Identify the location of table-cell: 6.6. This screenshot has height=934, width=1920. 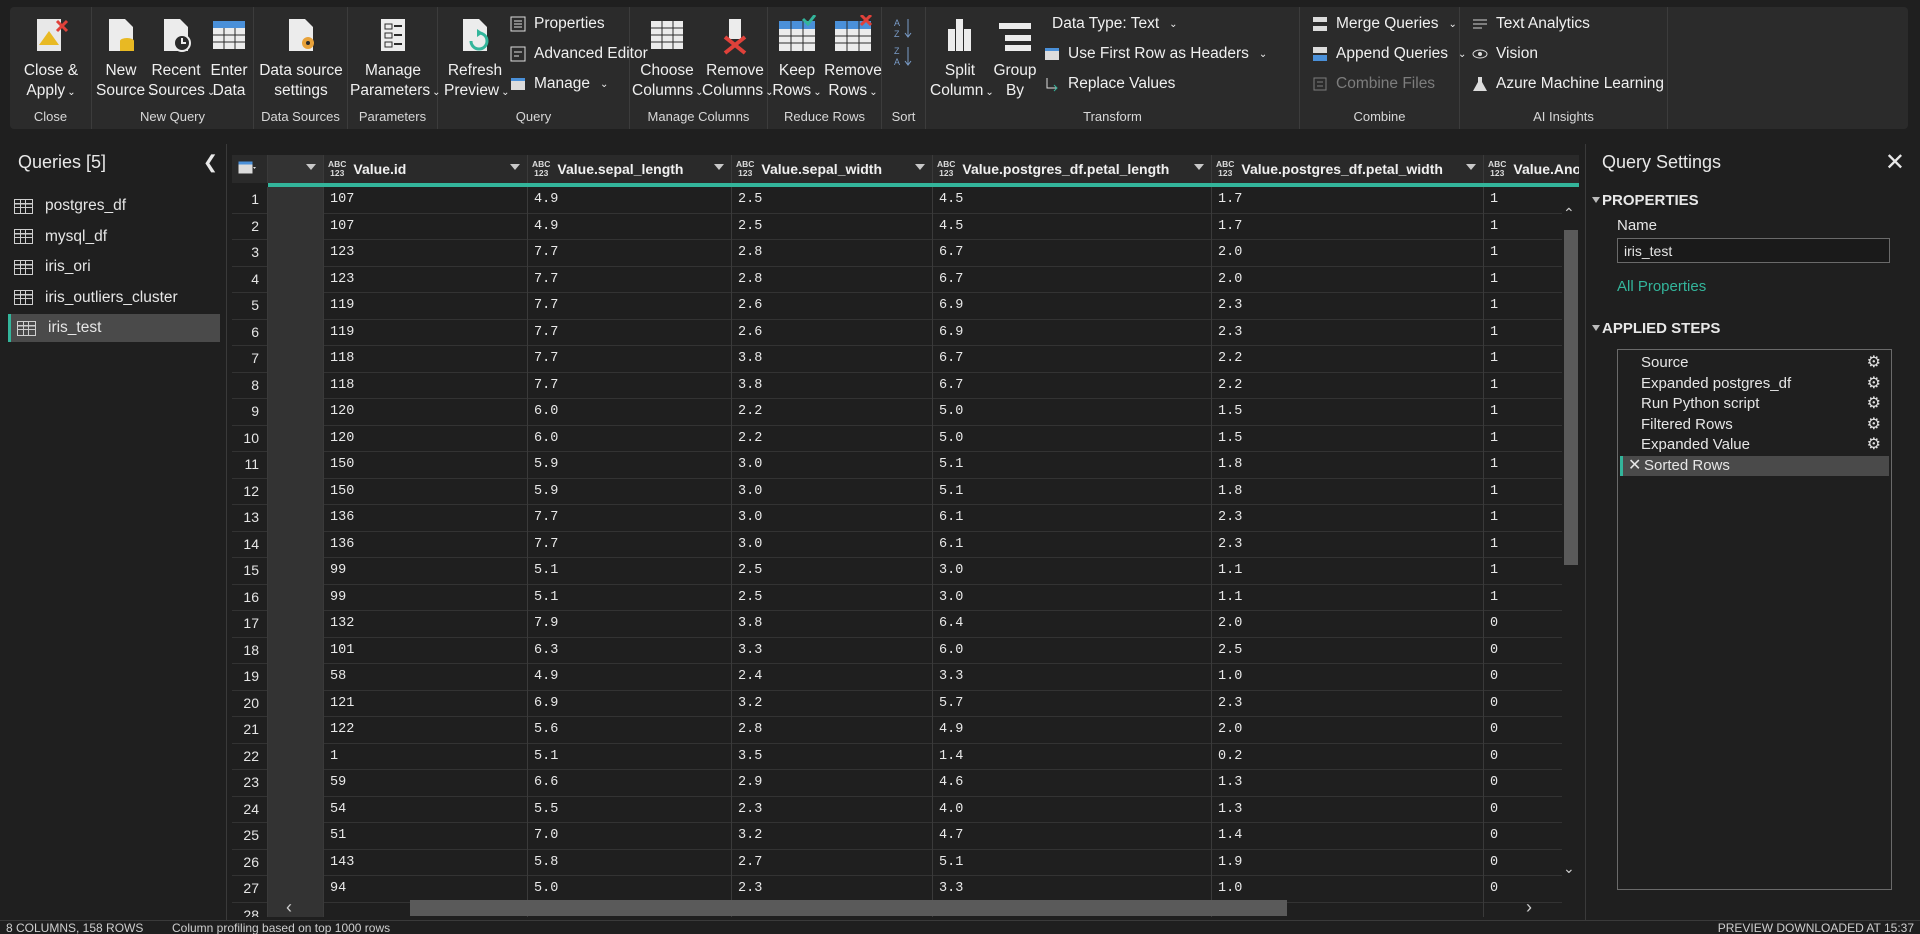
(630, 783).